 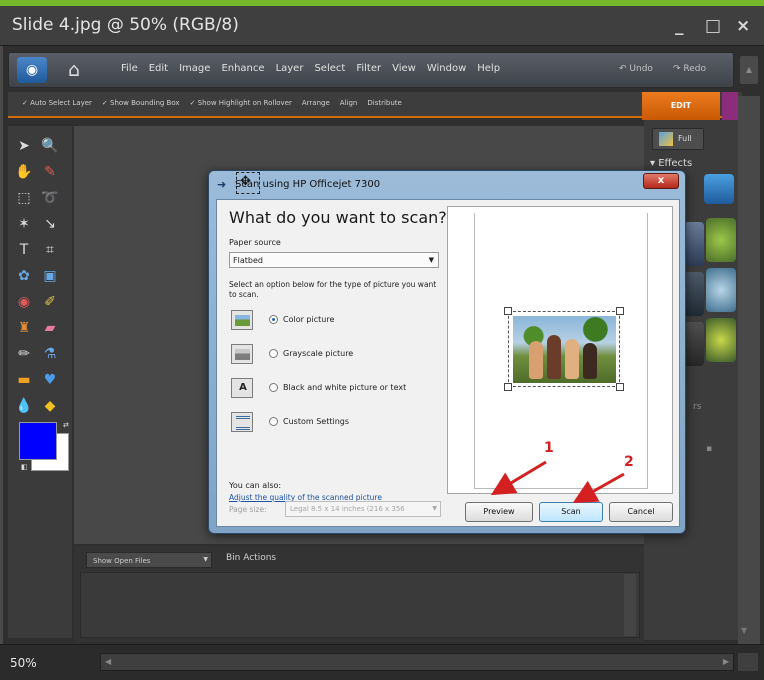 What do you see at coordinates (598, 487) in the screenshot?
I see `arrow-to-scan` at bounding box center [598, 487].